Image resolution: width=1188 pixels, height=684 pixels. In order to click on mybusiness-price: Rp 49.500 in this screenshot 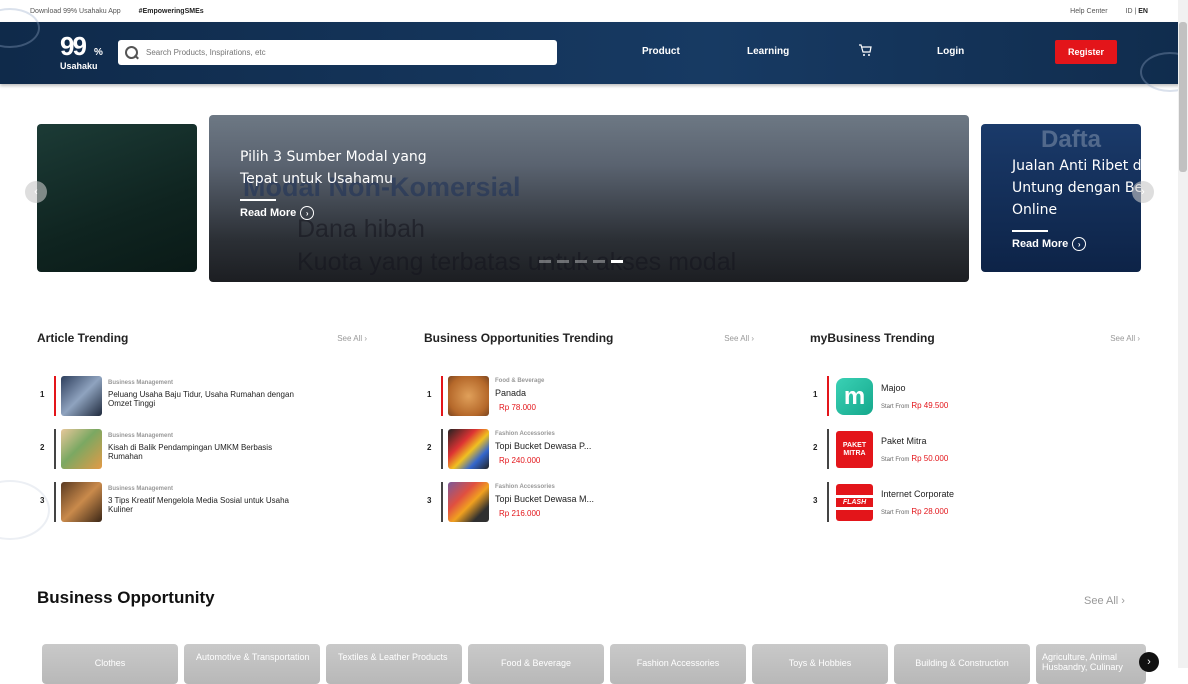, I will do `click(930, 405)`.